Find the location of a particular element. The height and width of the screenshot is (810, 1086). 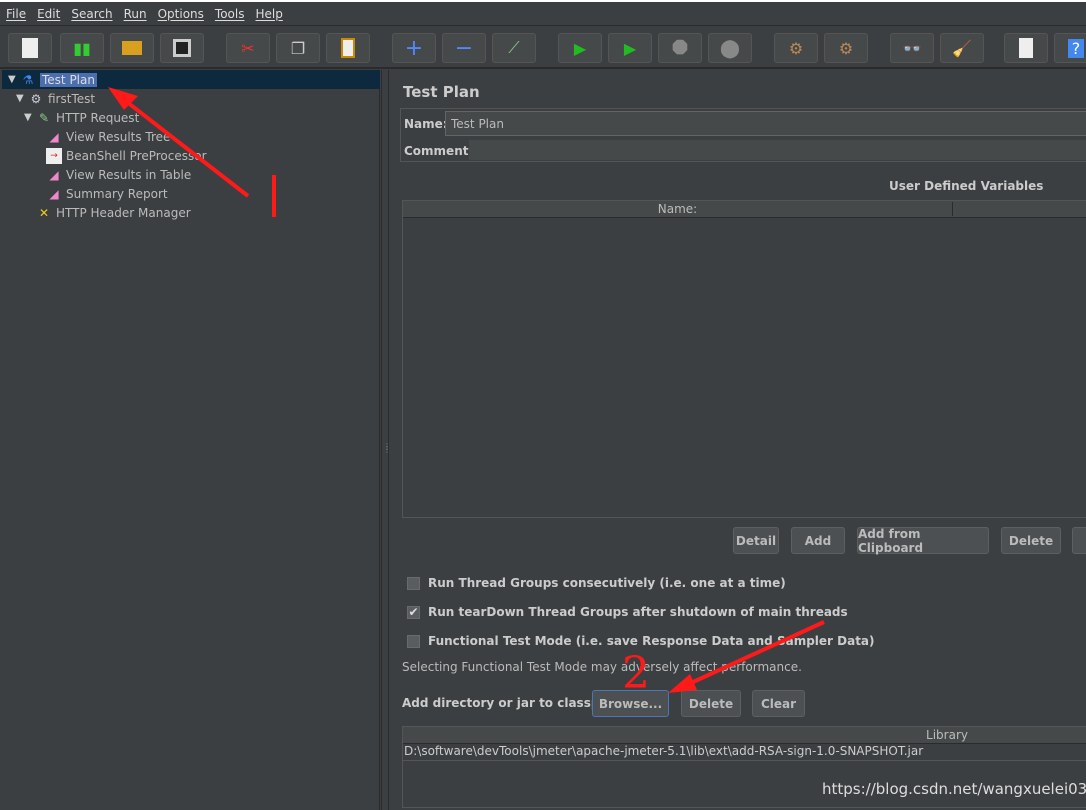

reset-search-icon: 🧹 is located at coordinates (962, 48).